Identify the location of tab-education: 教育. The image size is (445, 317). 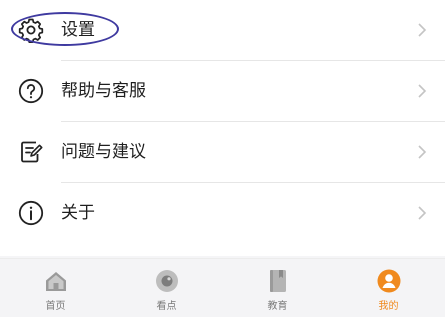
(277, 288).